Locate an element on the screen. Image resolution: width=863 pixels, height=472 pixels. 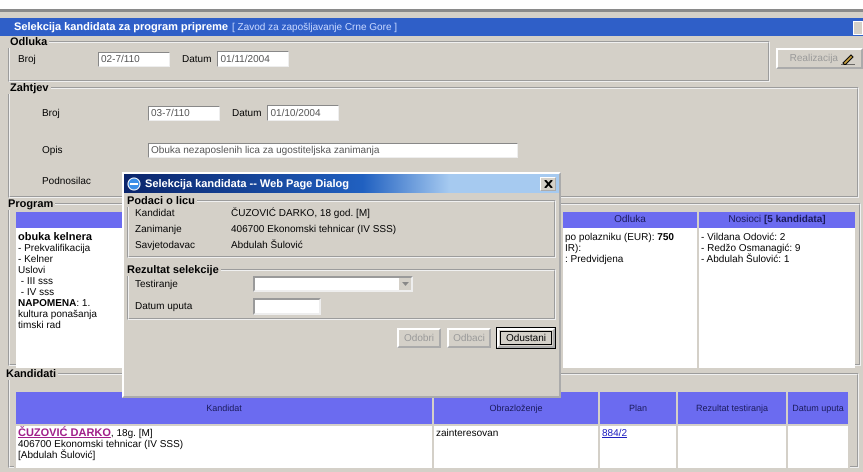
field-value: ČUZOVIĆ DARKO, 18 god. [M] is located at coordinates (301, 214).